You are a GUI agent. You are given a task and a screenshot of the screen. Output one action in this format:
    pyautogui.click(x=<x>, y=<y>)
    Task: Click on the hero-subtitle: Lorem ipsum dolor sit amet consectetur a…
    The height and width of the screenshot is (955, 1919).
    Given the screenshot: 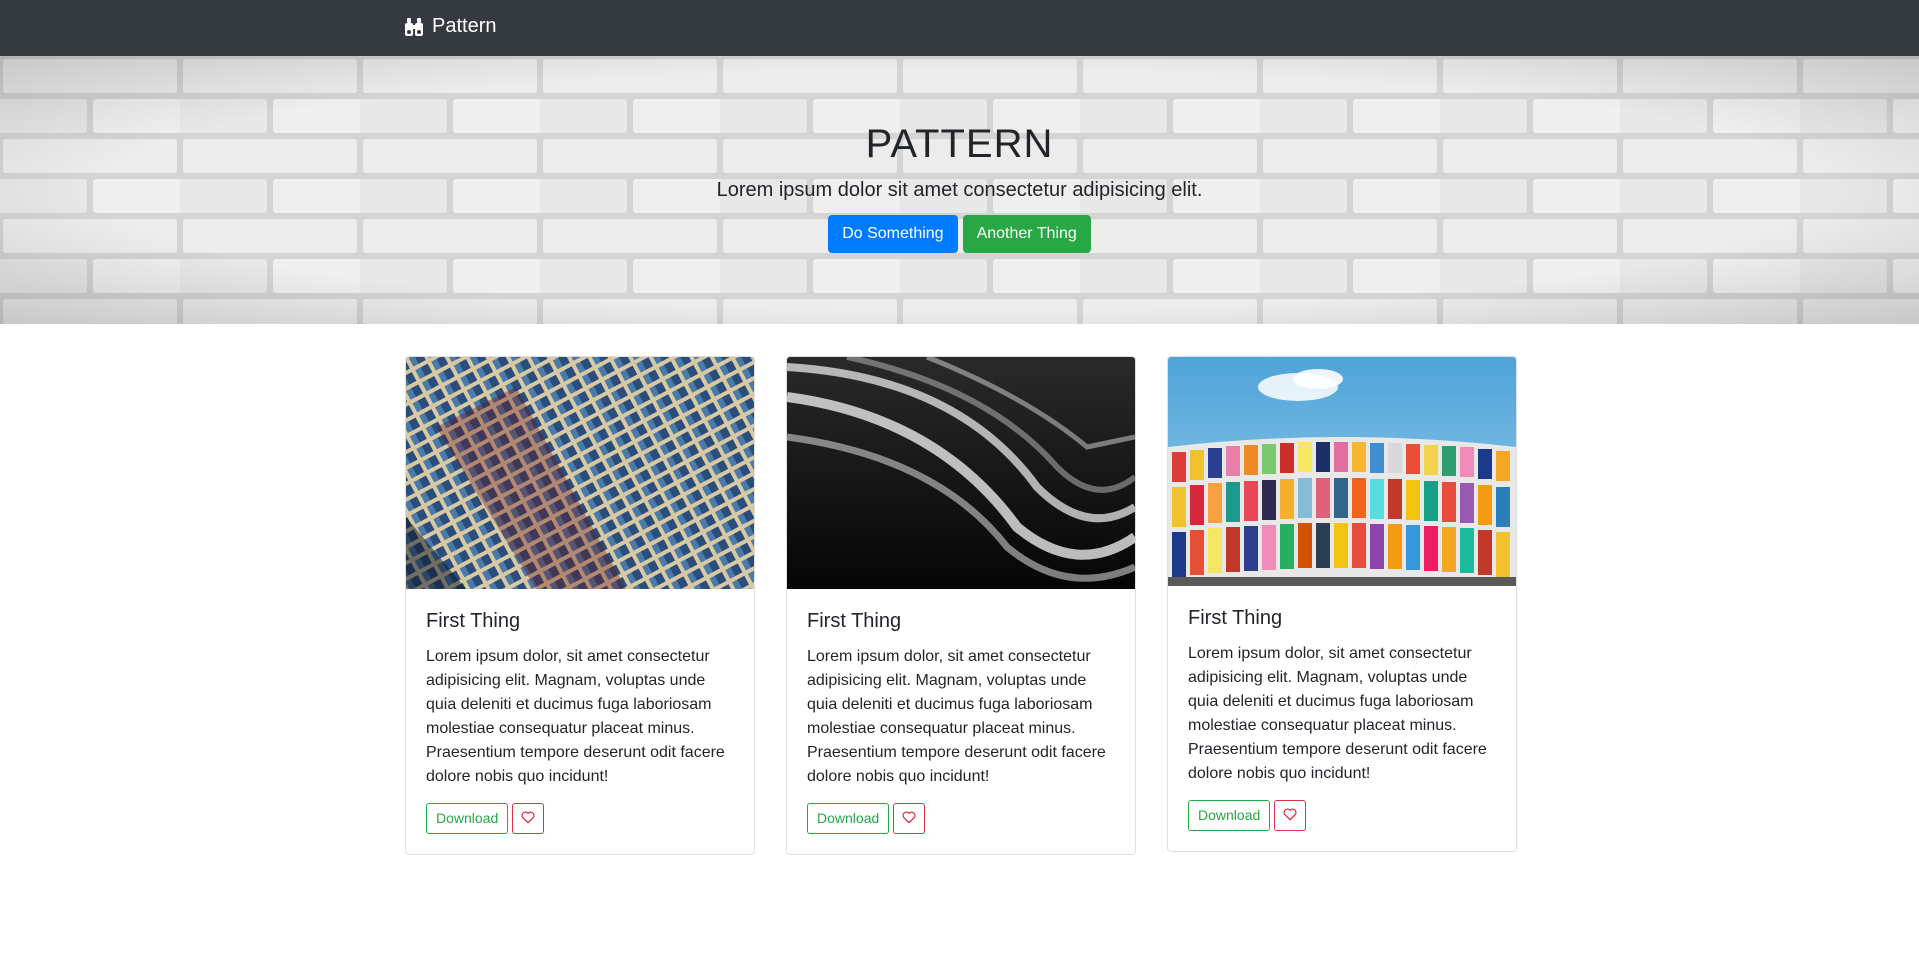 What is the action you would take?
    pyautogui.click(x=959, y=190)
    